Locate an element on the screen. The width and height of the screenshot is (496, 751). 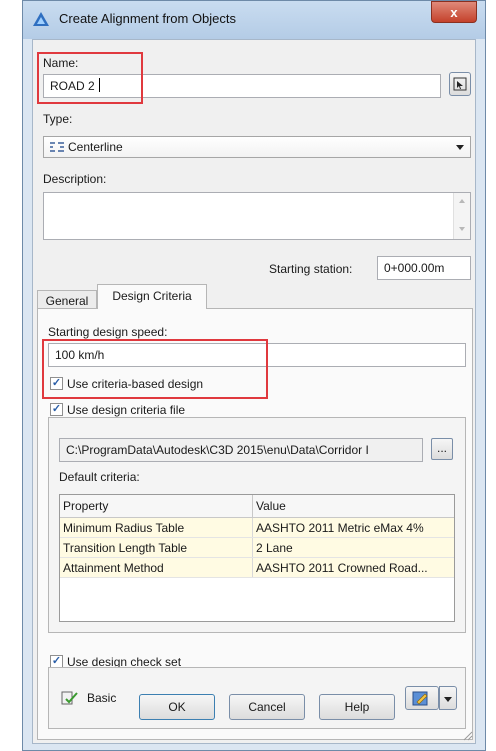
edit-check-set-icon is located at coordinates (420, 698).